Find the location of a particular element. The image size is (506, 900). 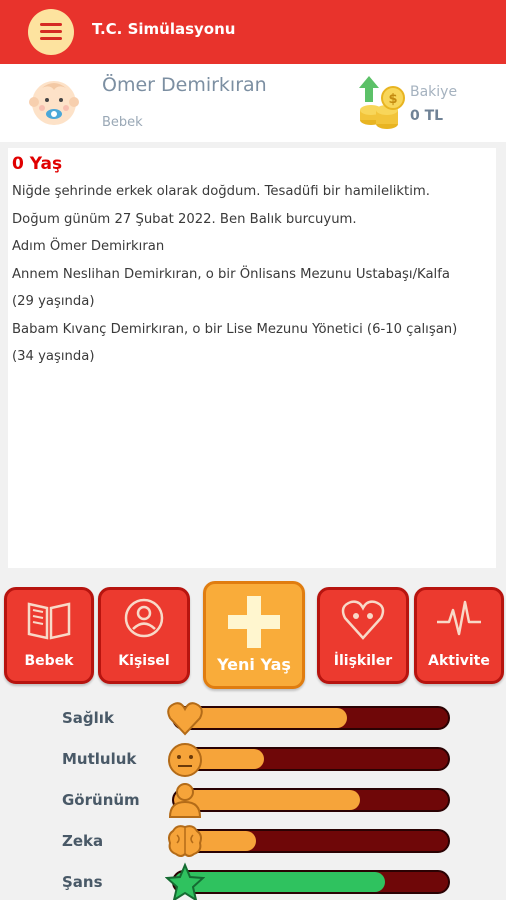

baby-avatar-icon is located at coordinates (54, 103).